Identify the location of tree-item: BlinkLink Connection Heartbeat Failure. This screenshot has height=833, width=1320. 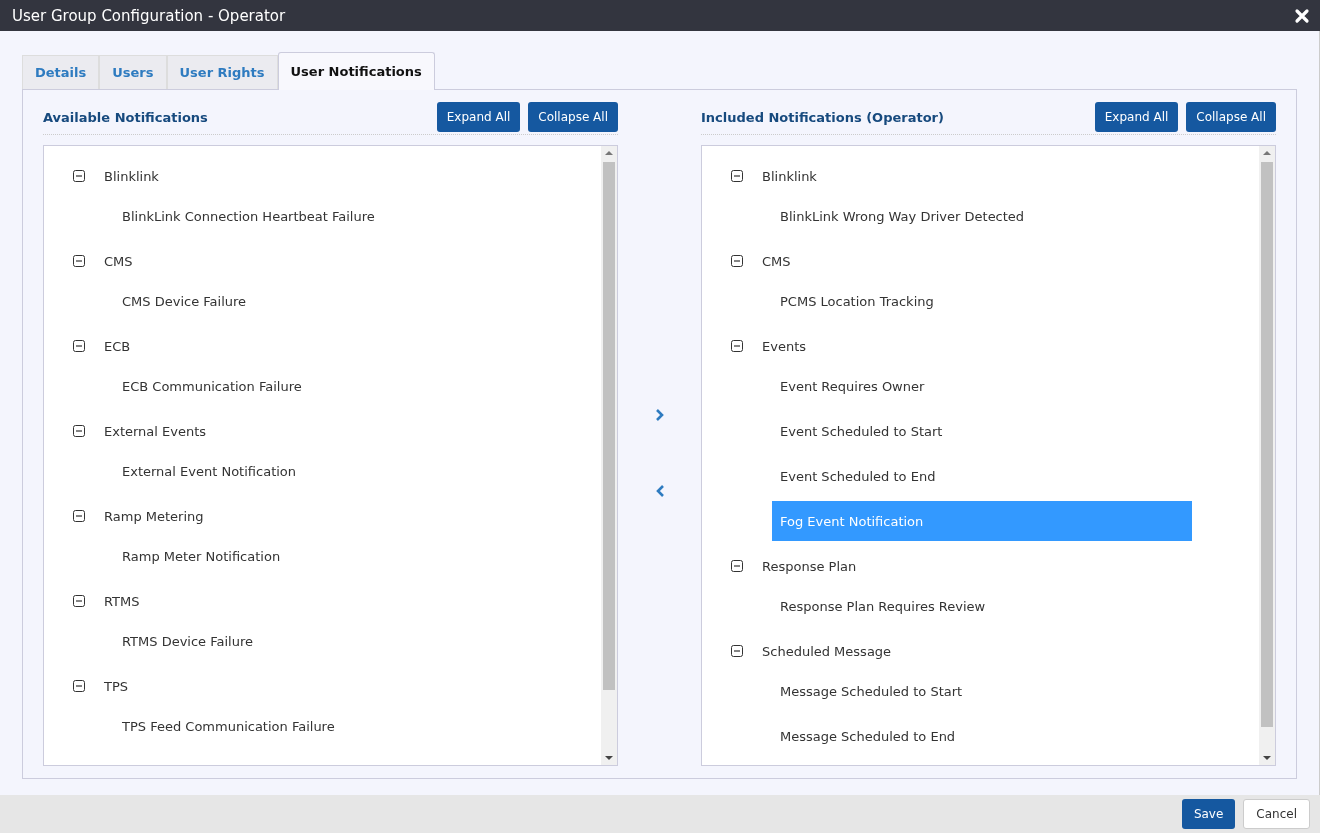
(324, 216).